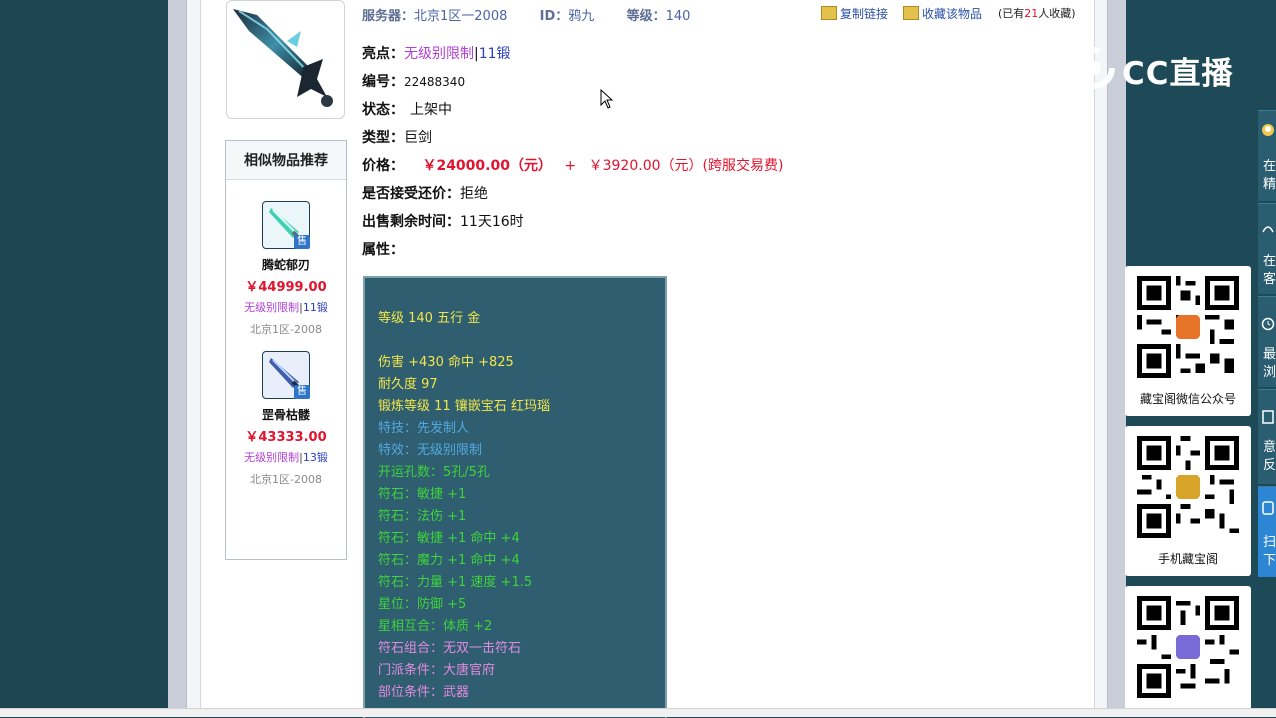 Image resolution: width=1276 pixels, height=718 pixels. I want to click on favorite-count: (已有21人收藏), so click(1037, 13).